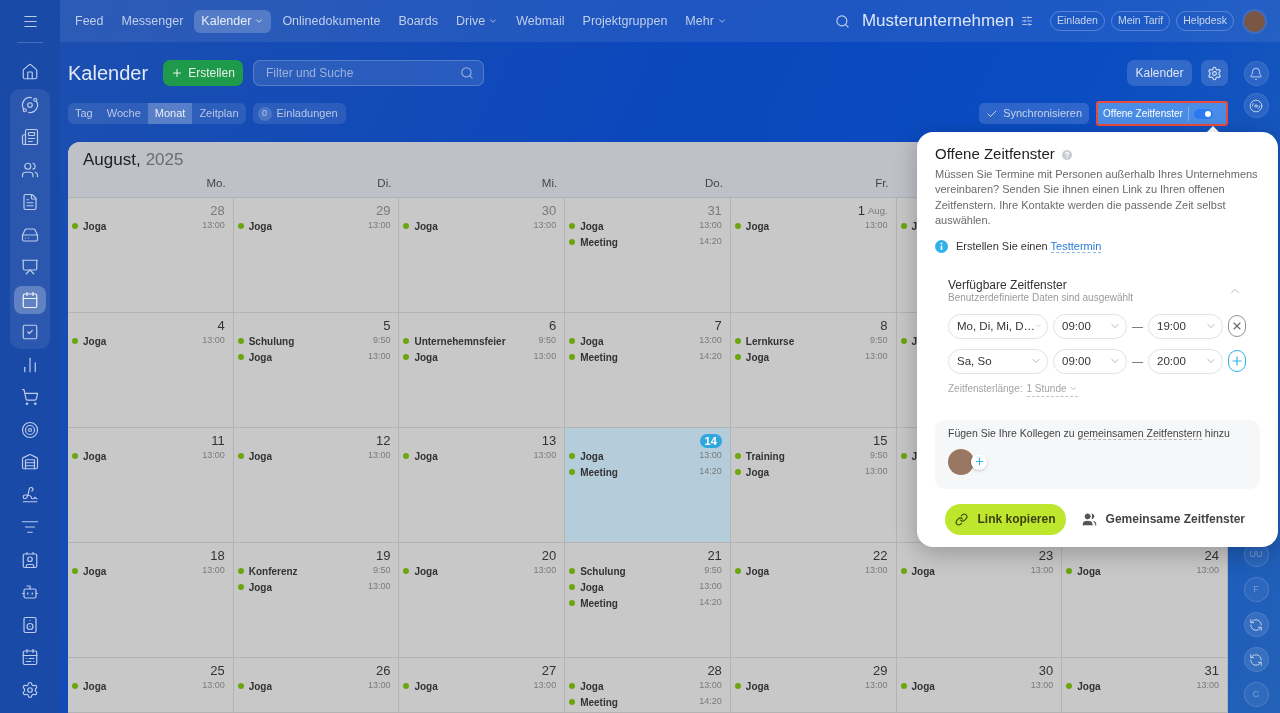 This screenshot has height=713, width=1280. I want to click on users-icon, so click(30, 169).